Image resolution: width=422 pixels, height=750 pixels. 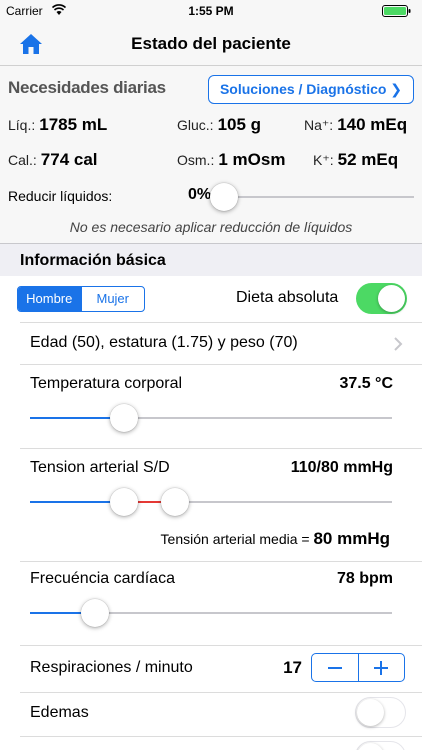 I want to click on osmolarity-value: 1 mOsm, so click(x=252, y=159).